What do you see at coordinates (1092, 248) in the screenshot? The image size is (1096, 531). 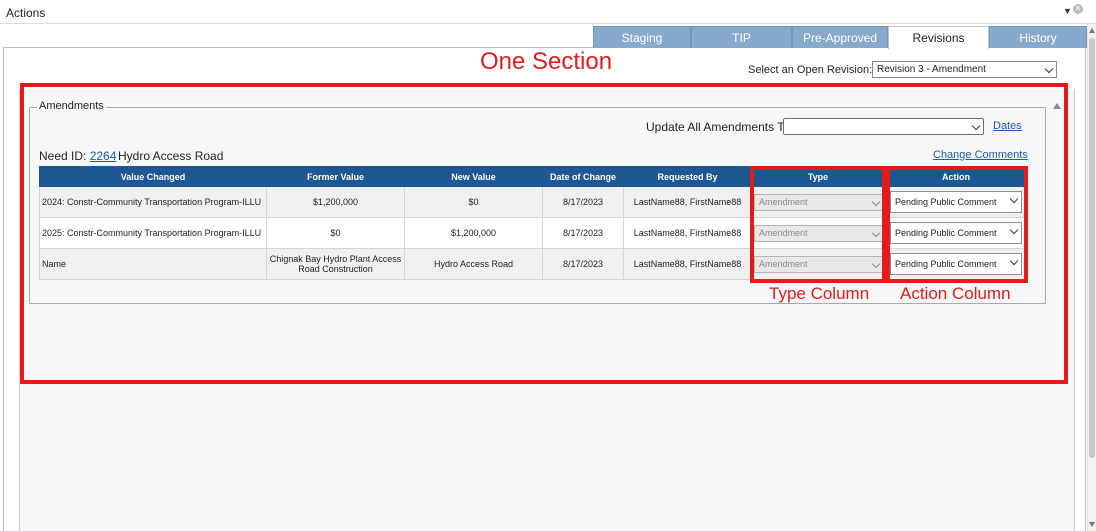 I see `scroll-thumb` at bounding box center [1092, 248].